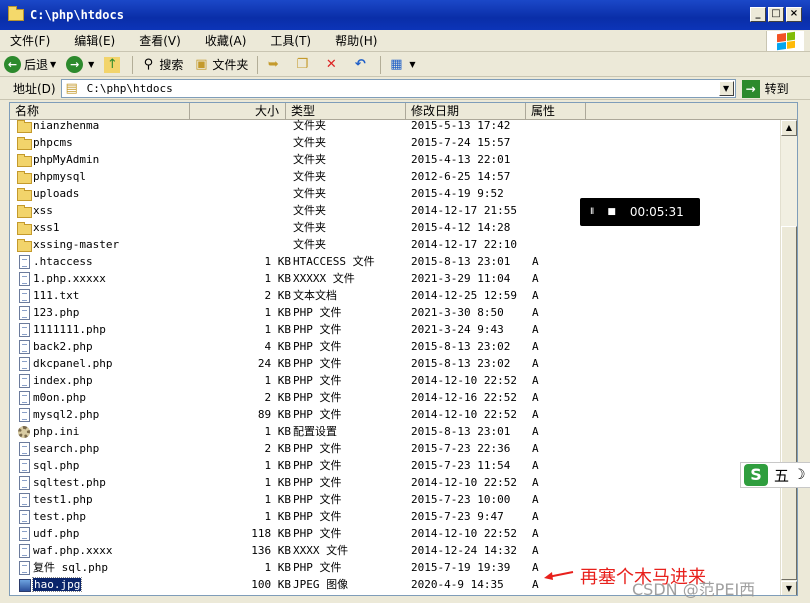  I want to click on file-name-text: test.php, so click(59, 516).